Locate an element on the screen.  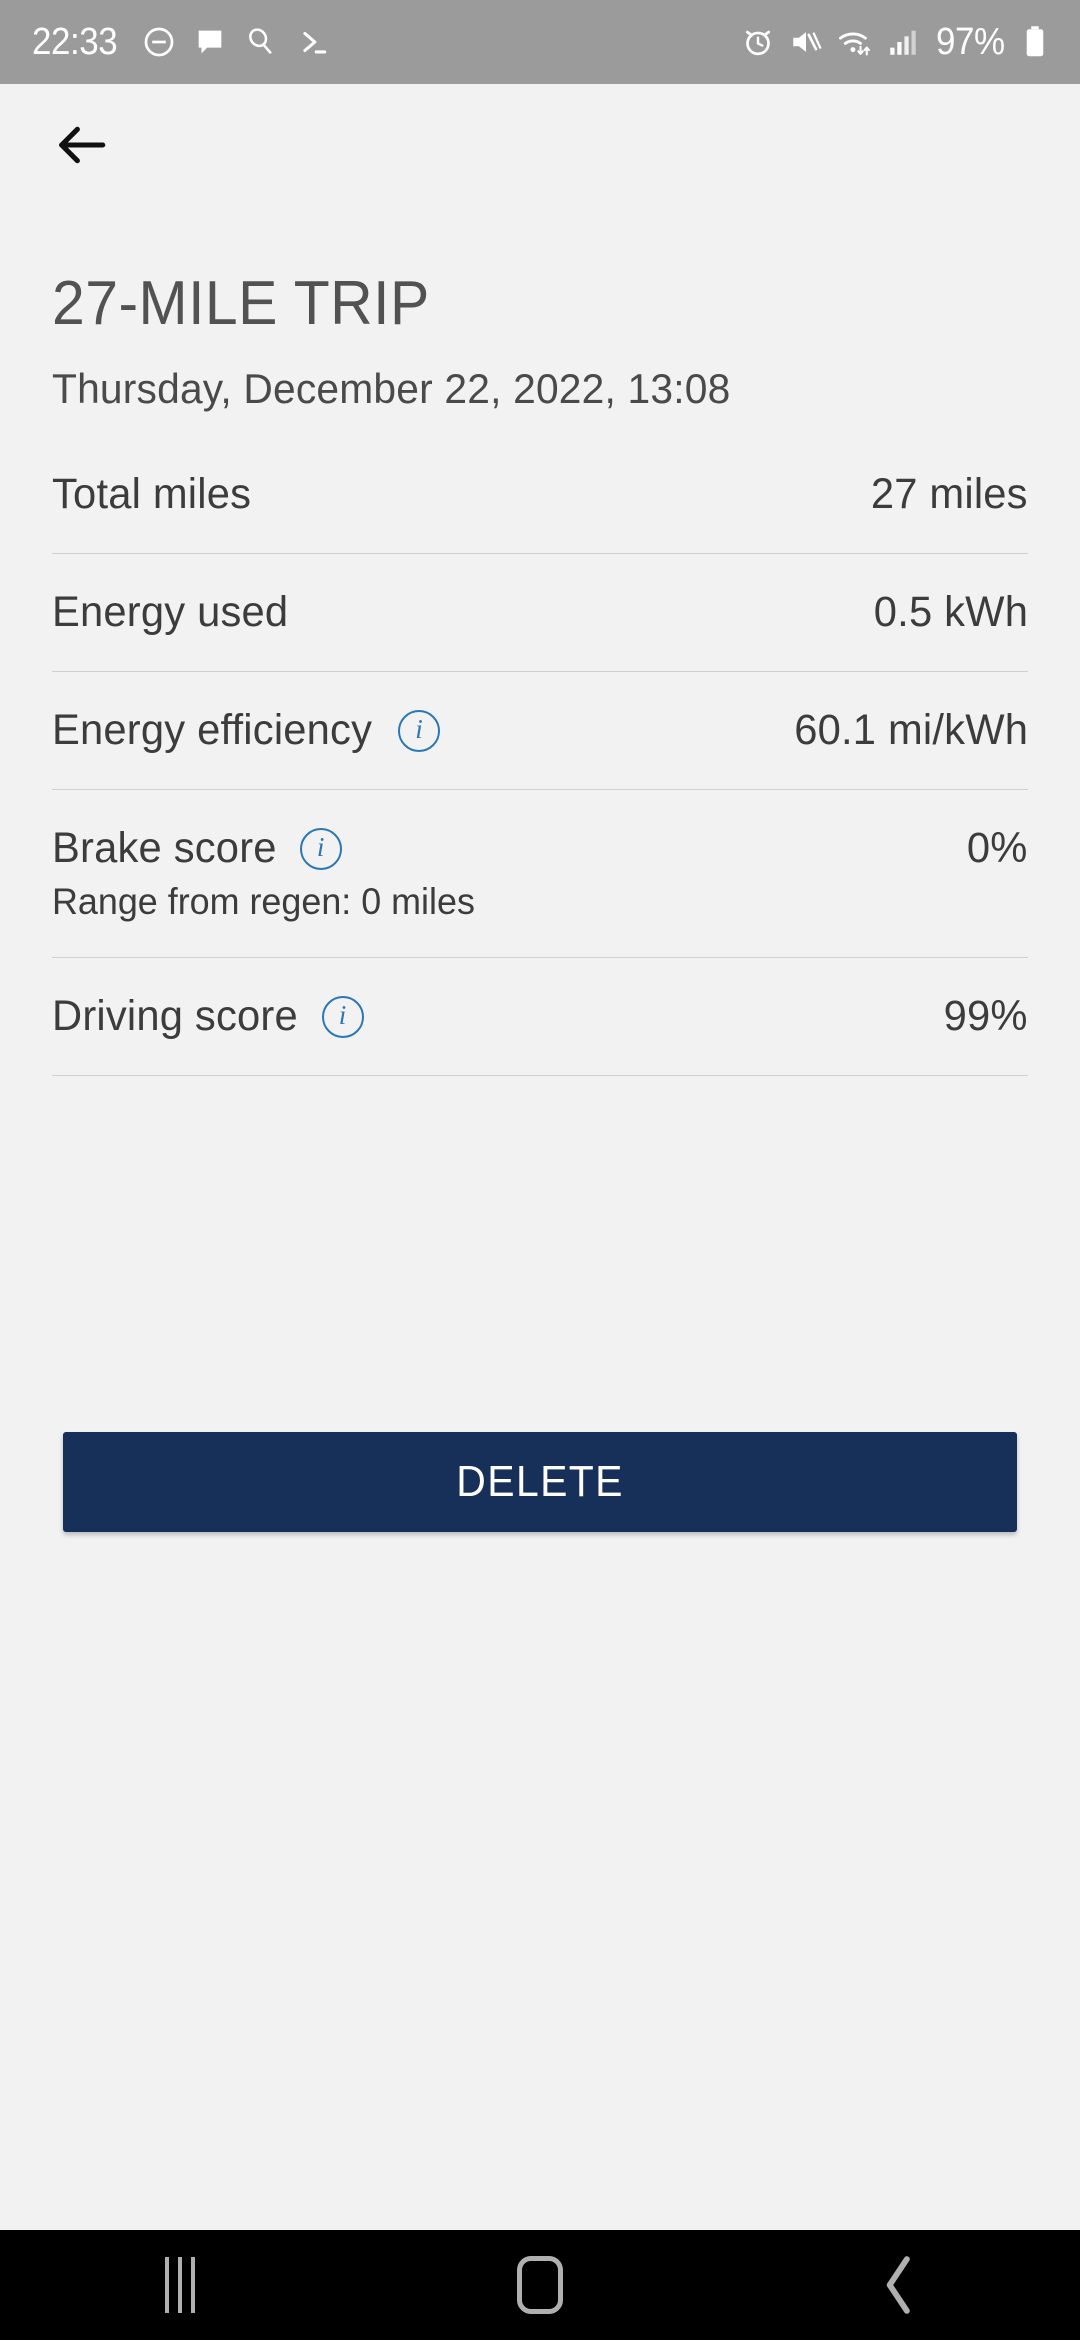
status-bar-clock: 22:33 is located at coordinates (75, 41).